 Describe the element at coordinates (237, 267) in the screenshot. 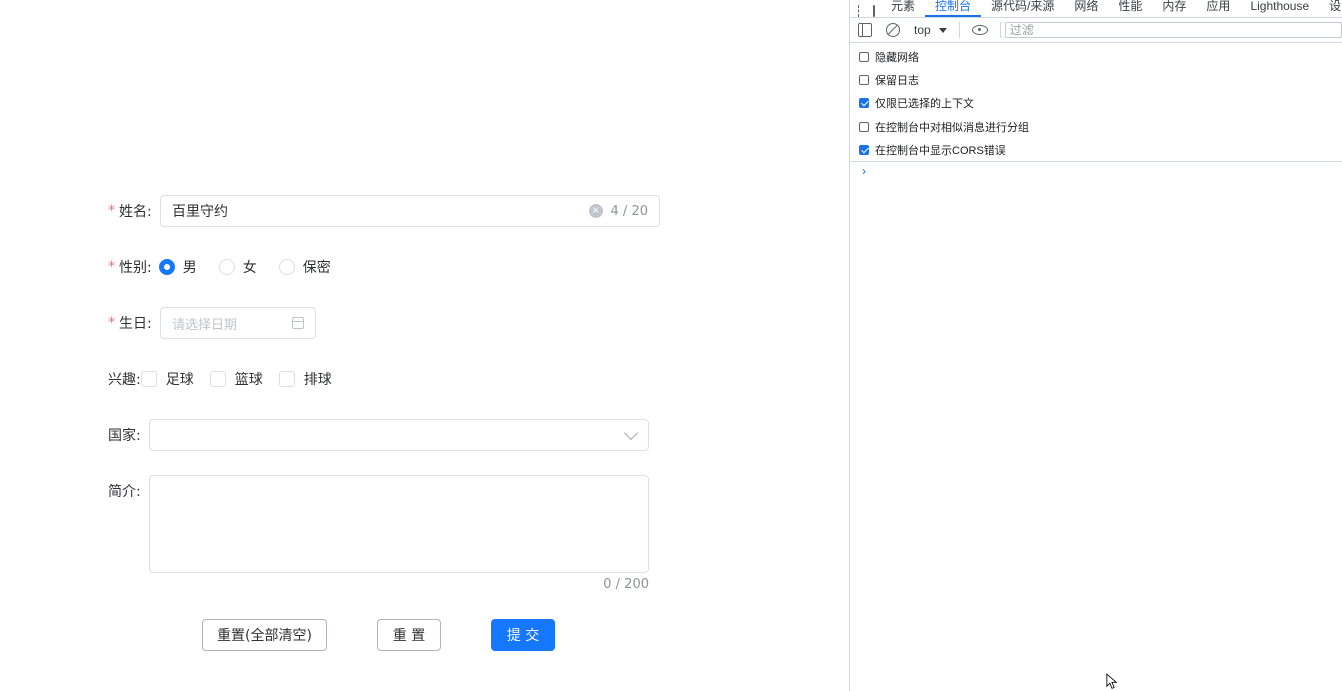

I see `gender-radio-female: 女` at that location.